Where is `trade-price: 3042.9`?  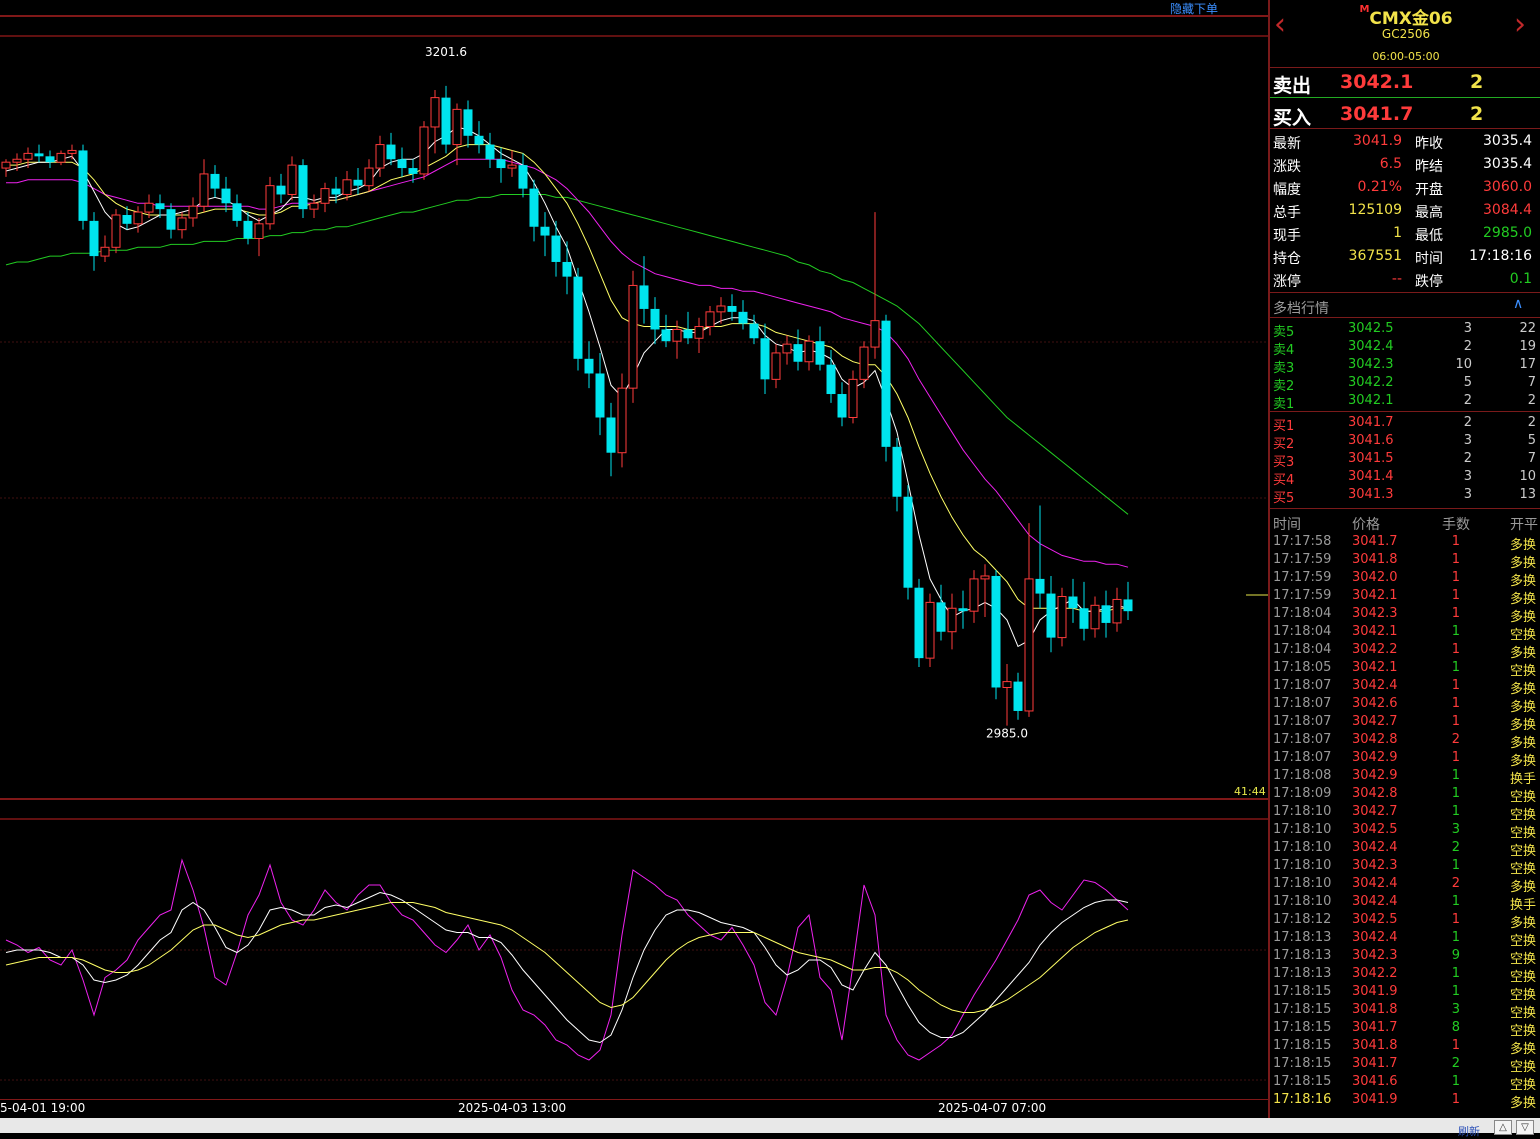 trade-price: 3042.9 is located at coordinates (1375, 757).